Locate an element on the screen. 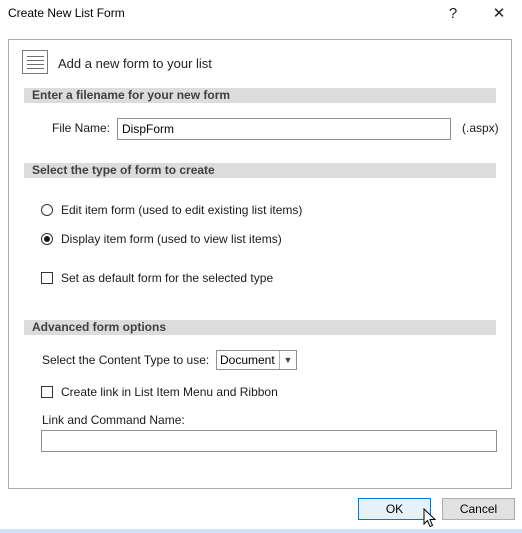 The width and height of the screenshot is (522, 533). mouse-cursor-icon is located at coordinates (430, 518).